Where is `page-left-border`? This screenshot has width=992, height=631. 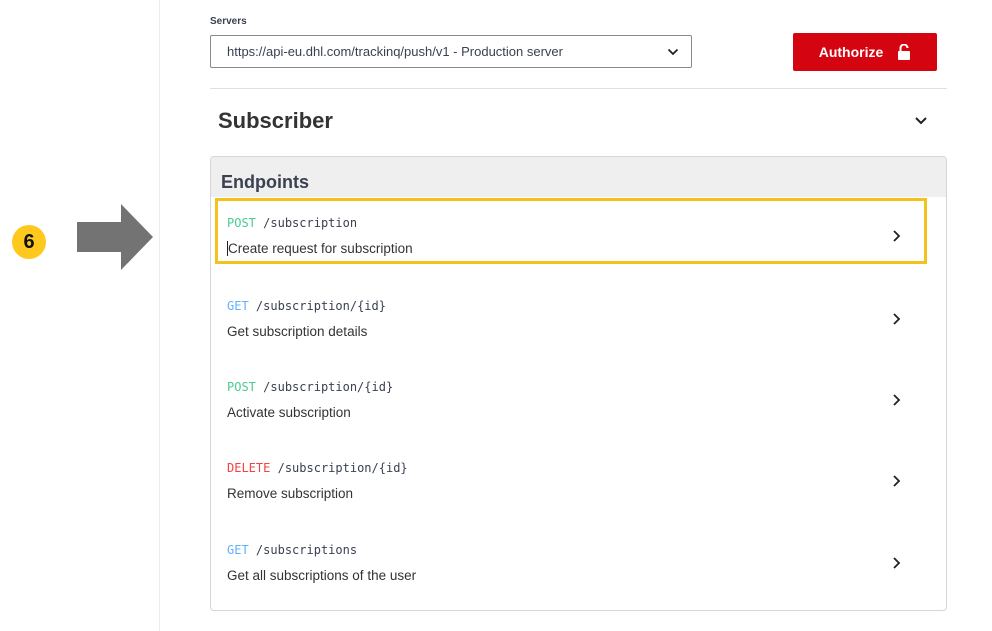 page-left-border is located at coordinates (159, 315).